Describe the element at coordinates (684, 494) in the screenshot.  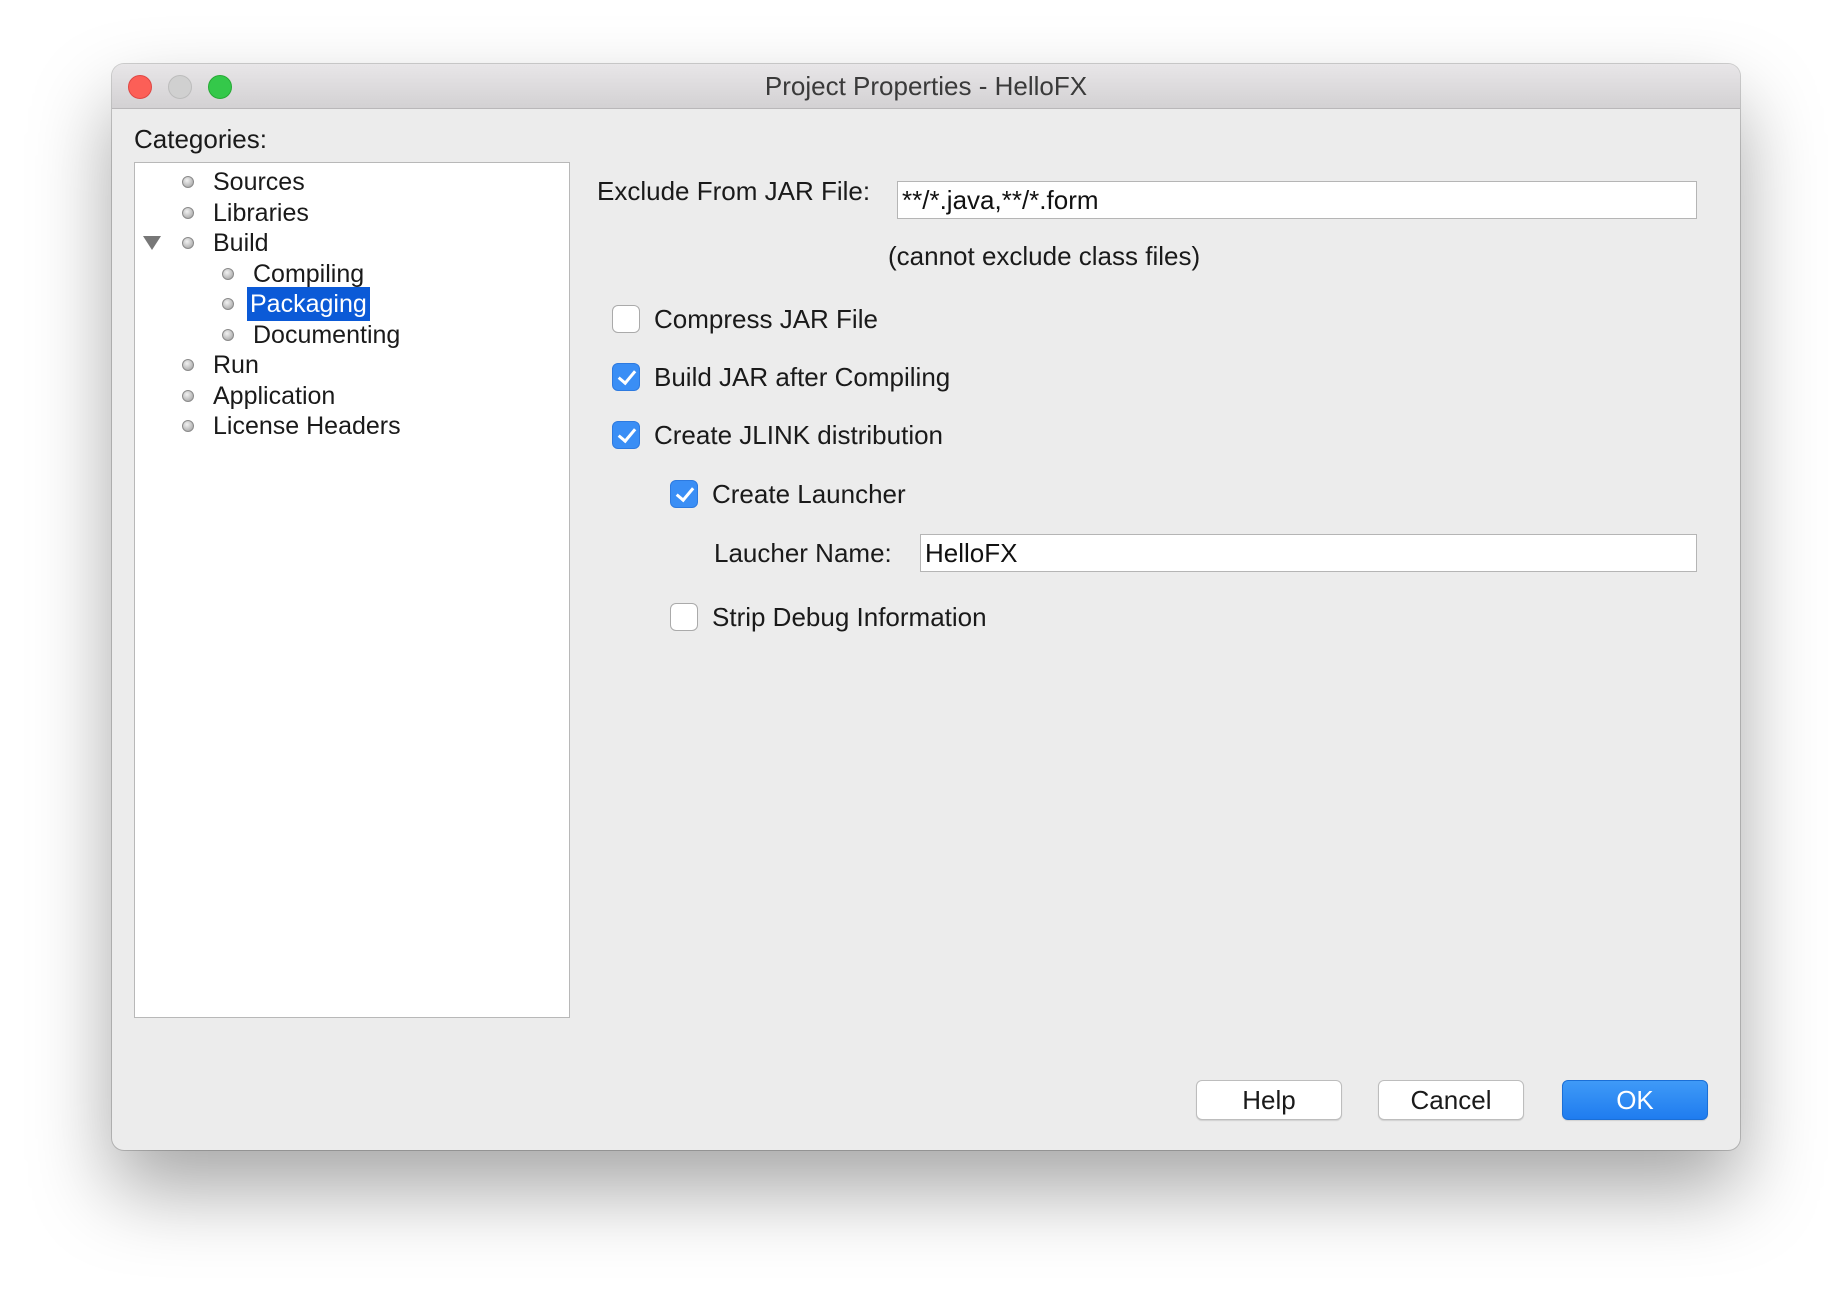
I see `create-launcher-checkbox` at that location.